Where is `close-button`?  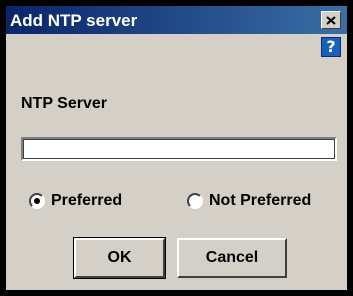 close-button is located at coordinates (331, 20).